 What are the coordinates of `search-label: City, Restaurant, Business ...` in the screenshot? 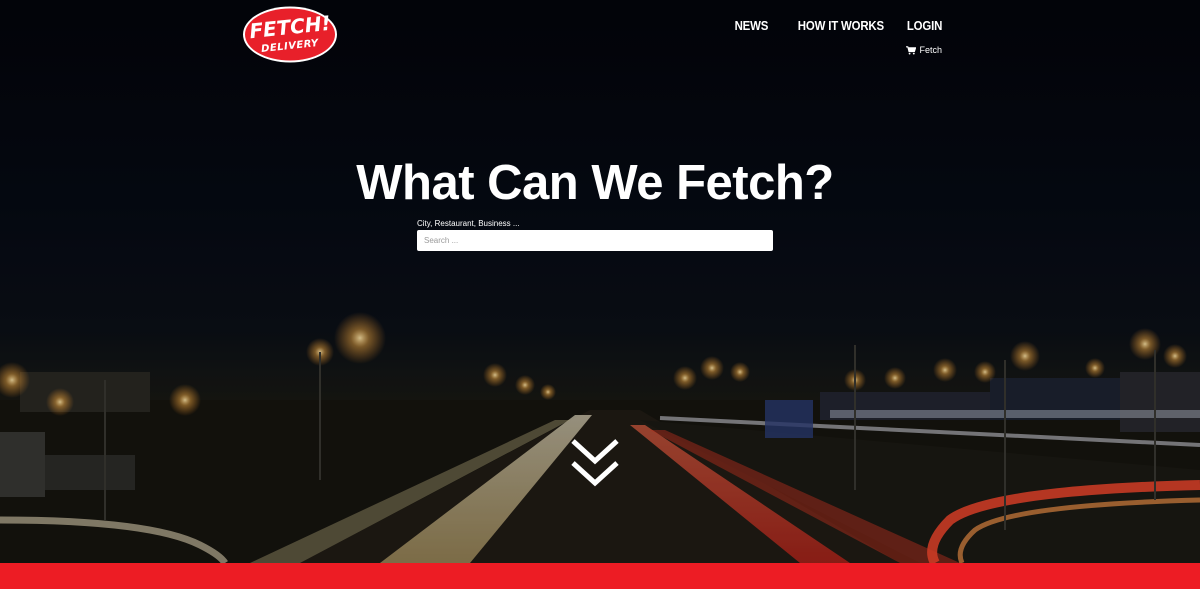 It's located at (468, 223).